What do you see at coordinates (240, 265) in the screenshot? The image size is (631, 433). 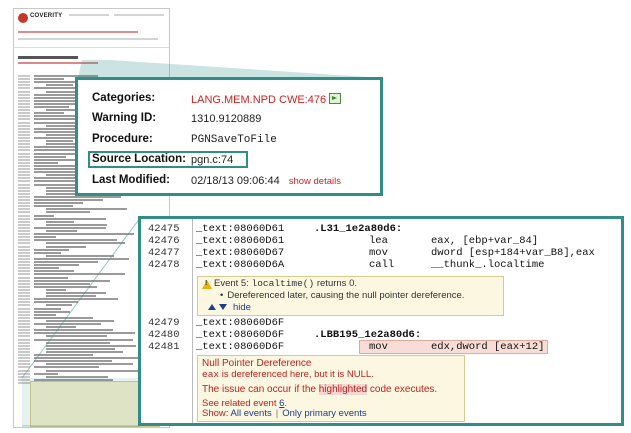 I see `code-address: _text:08060D6A` at bounding box center [240, 265].